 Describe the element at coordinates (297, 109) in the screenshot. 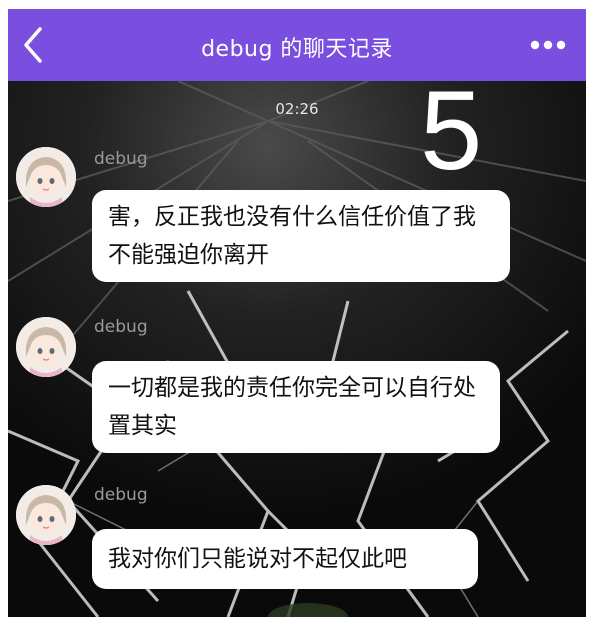

I see `message-timestamp: 02:26` at that location.